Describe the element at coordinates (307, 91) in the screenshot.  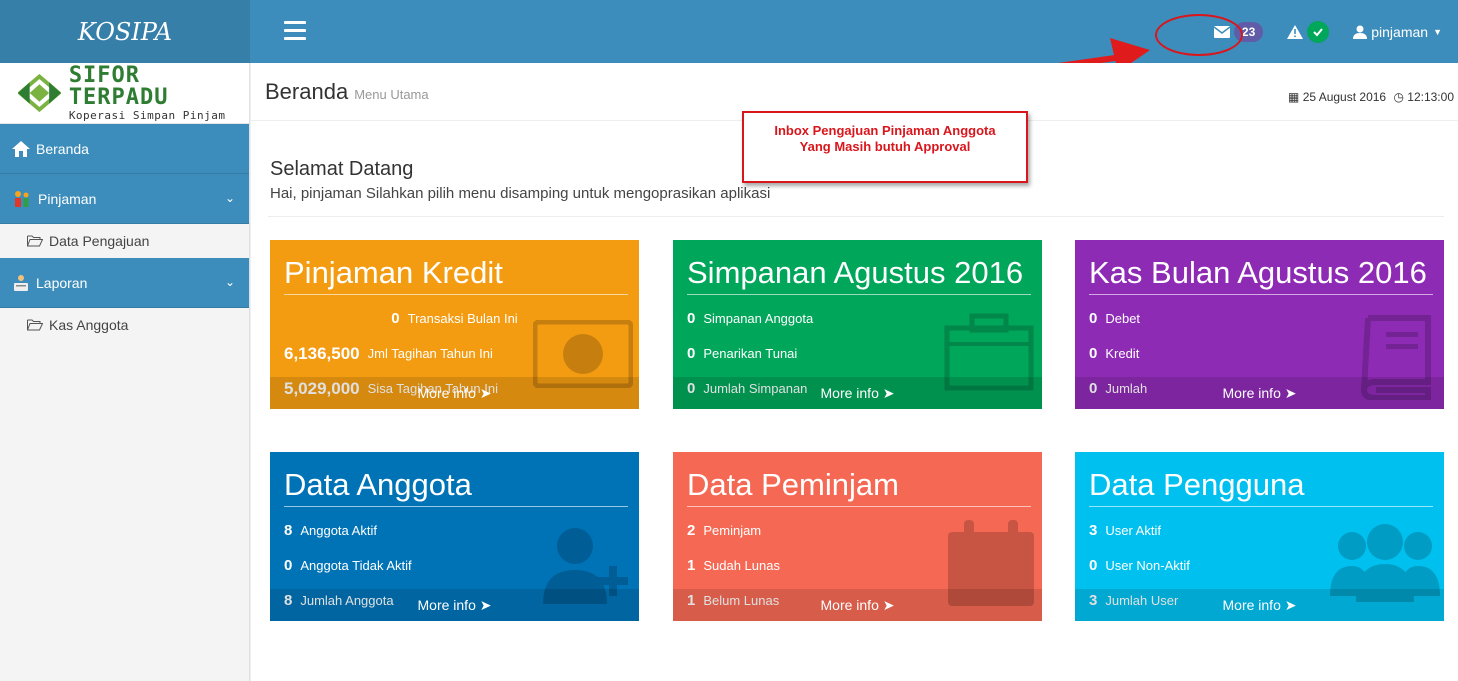
I see `page-title: Beranda` at that location.